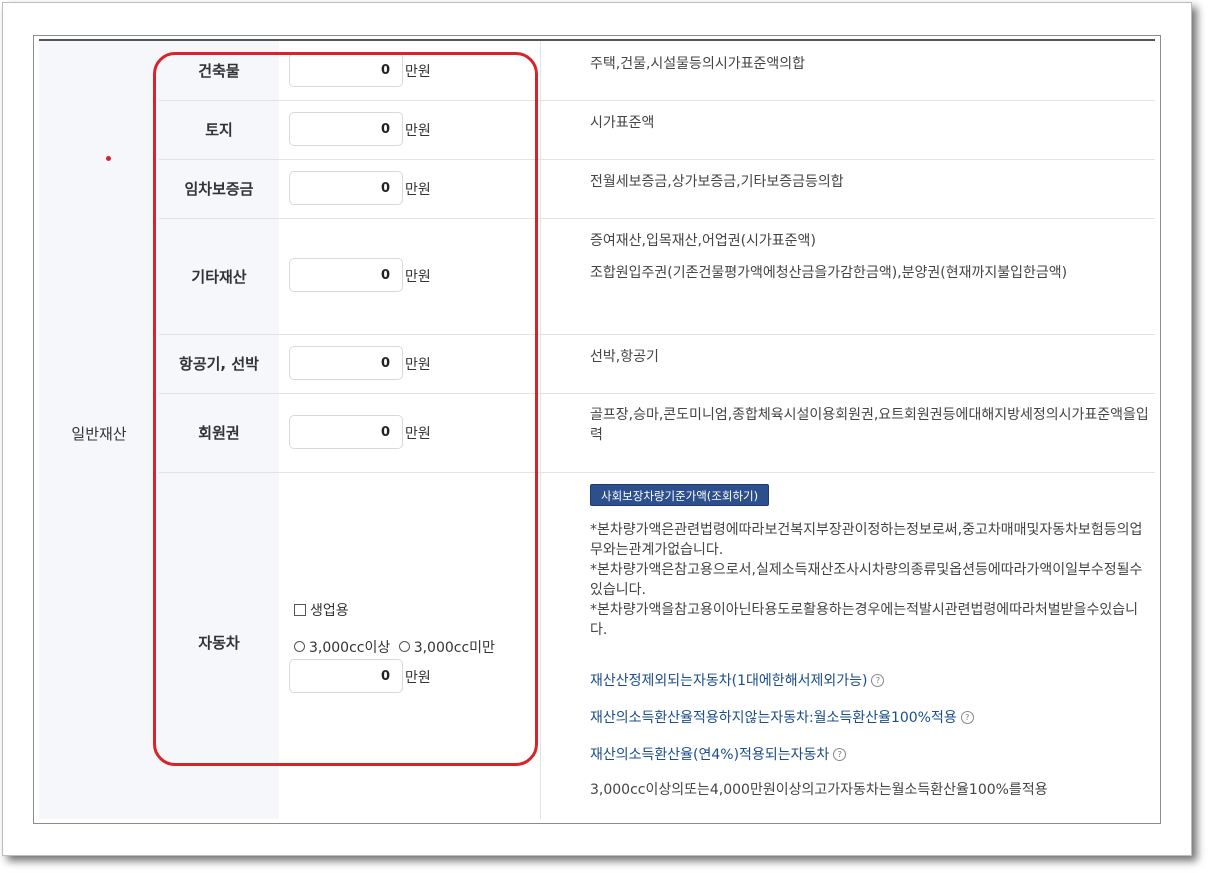 Image resolution: width=1208 pixels, height=873 pixels. What do you see at coordinates (346, 188) in the screenshot?
I see `deposit-input` at bounding box center [346, 188].